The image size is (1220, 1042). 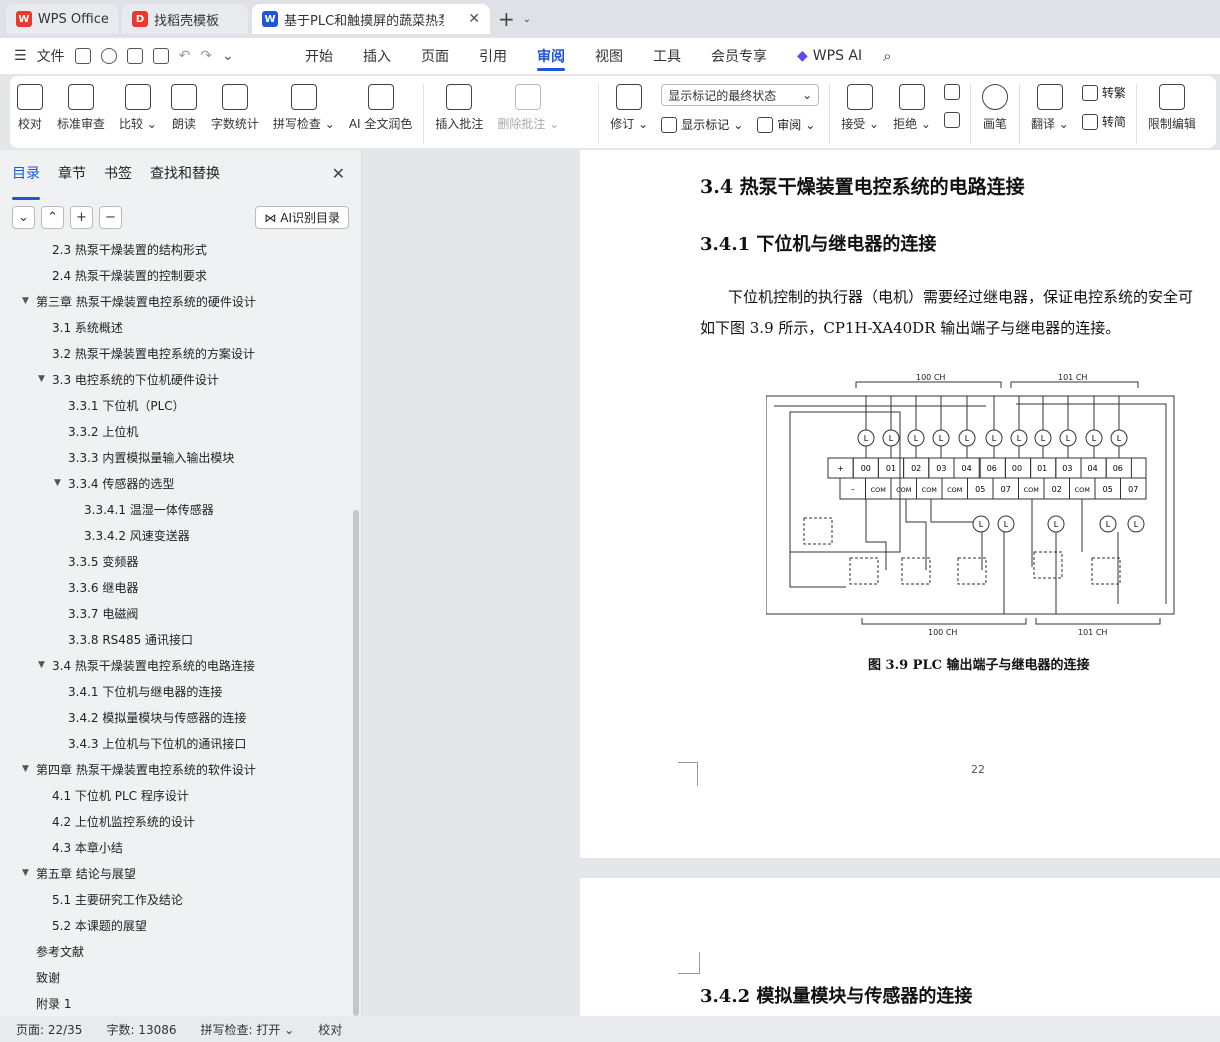 What do you see at coordinates (138, 691) in the screenshot?
I see `toc-item: 3.4.1 下位机与继电器的连接` at bounding box center [138, 691].